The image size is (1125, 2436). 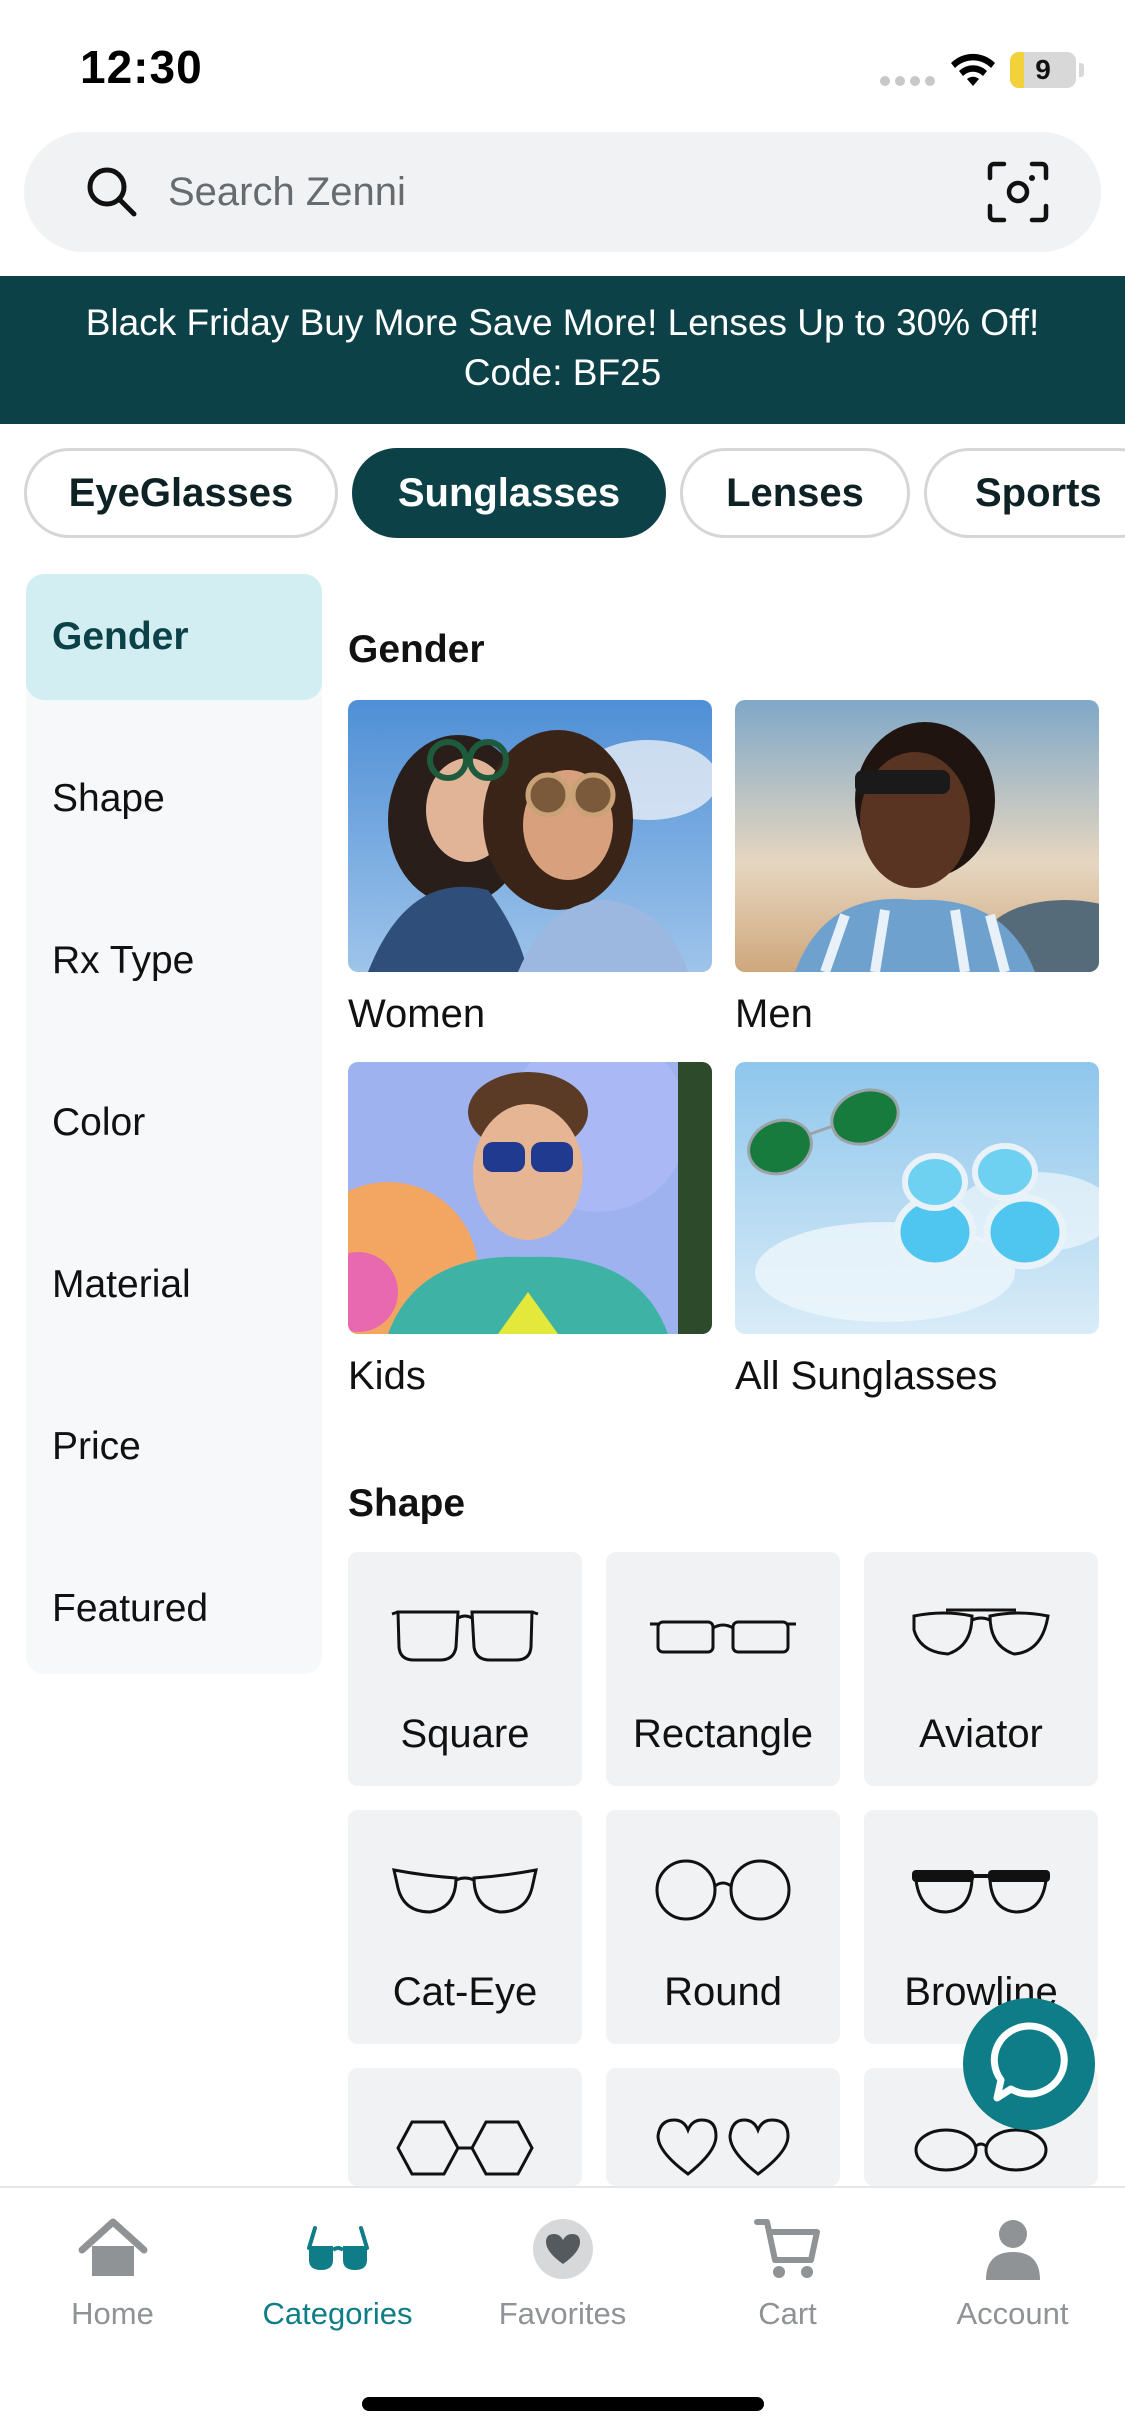 I want to click on tab-lenses: Lenses, so click(x=795, y=493).